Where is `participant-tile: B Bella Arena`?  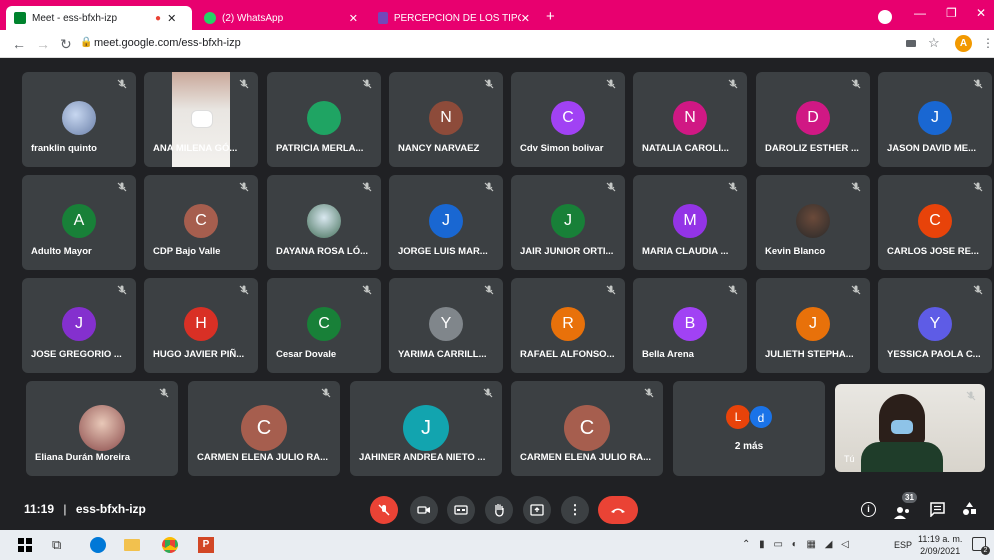
participant-tile: B Bella Arena is located at coordinates (690, 325).